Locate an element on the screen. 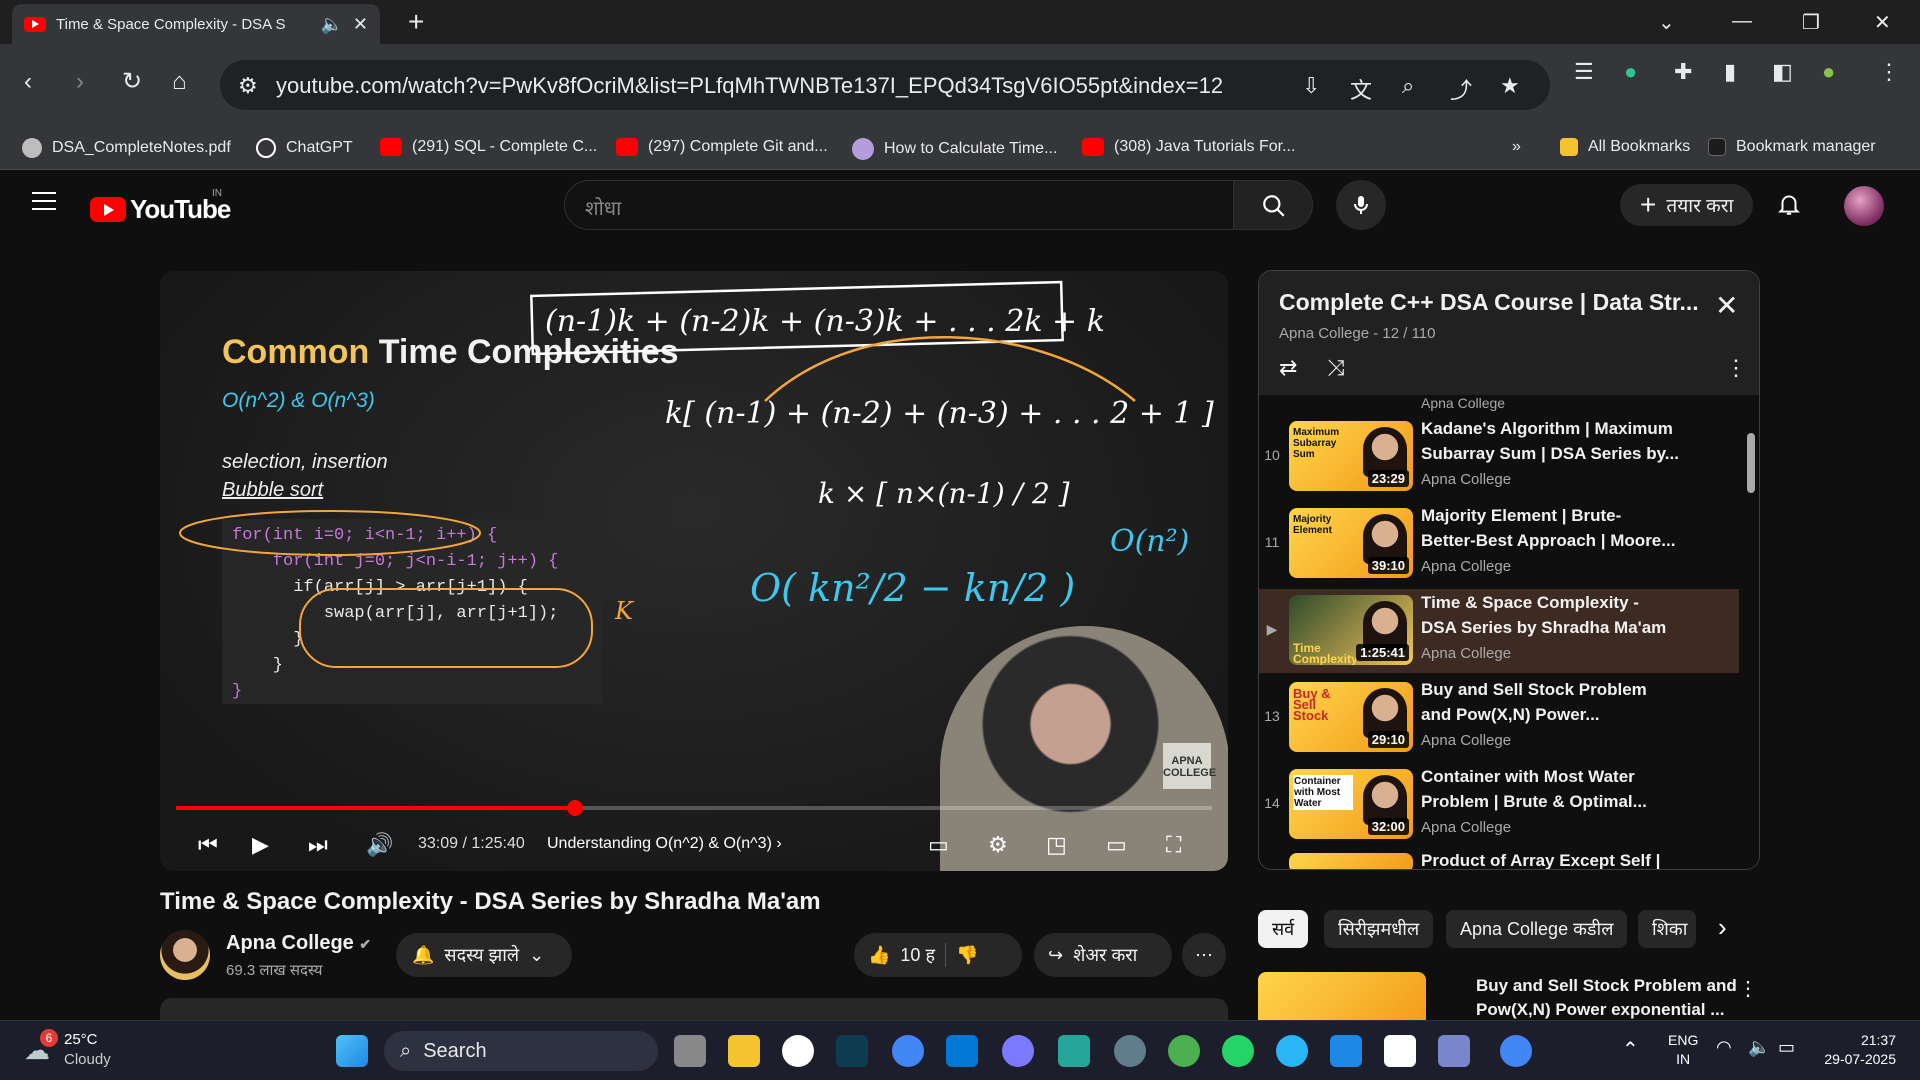 This screenshot has width=1920, height=1080. playlist-scrollbar is located at coordinates (1751, 463).